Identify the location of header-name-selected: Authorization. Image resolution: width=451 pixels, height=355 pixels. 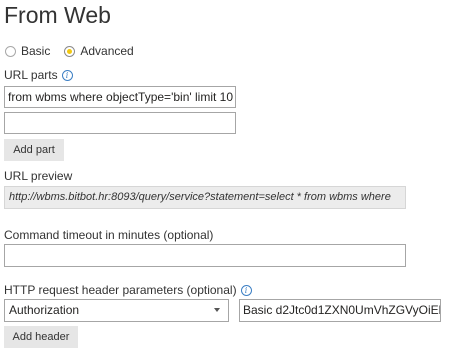
(44, 310).